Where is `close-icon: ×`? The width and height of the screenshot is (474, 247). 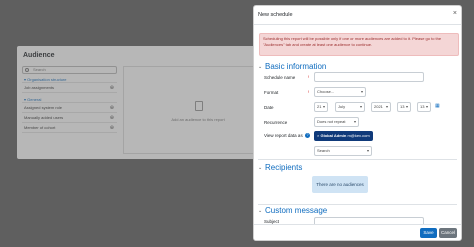
close-icon: × is located at coordinates (455, 14).